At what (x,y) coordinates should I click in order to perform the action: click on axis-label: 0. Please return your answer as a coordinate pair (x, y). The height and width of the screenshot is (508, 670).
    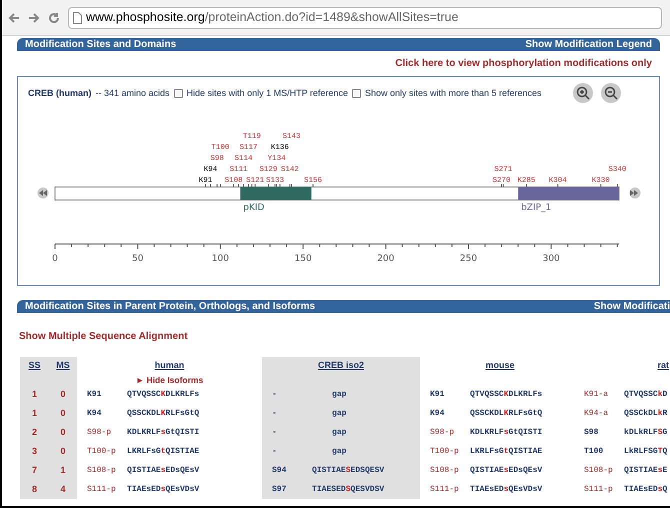
    Looking at the image, I should click on (55, 259).